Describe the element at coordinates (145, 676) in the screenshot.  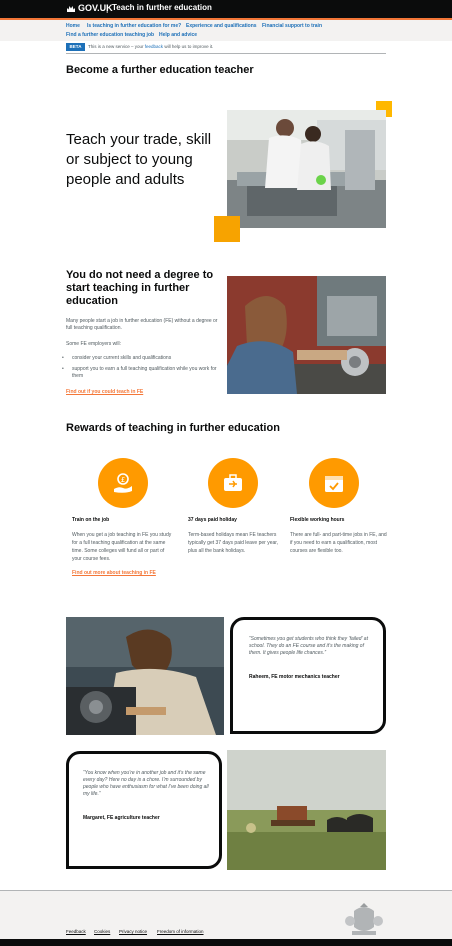
I see `mechanic-photo` at that location.